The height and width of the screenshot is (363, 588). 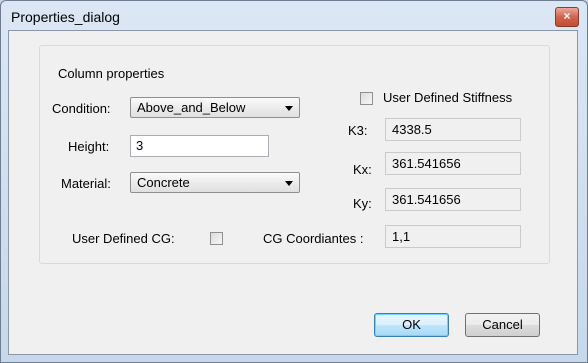 I want to click on ky-value: 361.541656, so click(x=426, y=199).